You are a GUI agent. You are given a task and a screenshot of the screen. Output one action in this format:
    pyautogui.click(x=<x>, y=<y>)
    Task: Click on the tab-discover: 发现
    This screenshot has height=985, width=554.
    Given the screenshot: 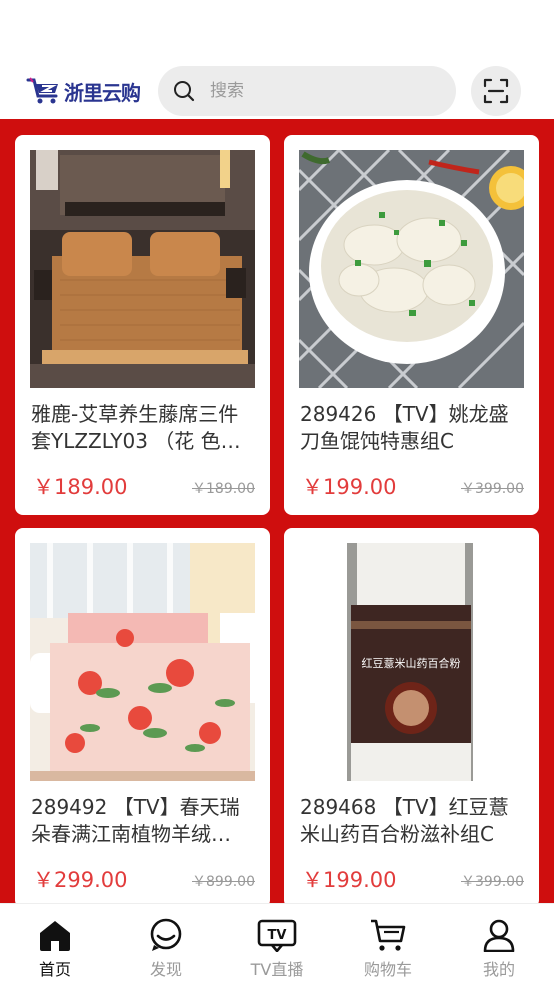 What is the action you would take?
    pyautogui.click(x=166, y=951)
    